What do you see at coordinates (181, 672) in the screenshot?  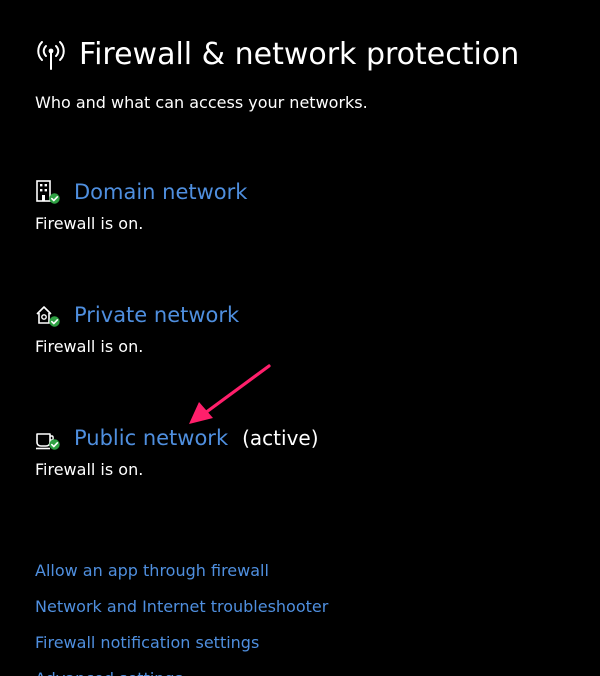 I see `advanced-settings-link: Advanced settings` at bounding box center [181, 672].